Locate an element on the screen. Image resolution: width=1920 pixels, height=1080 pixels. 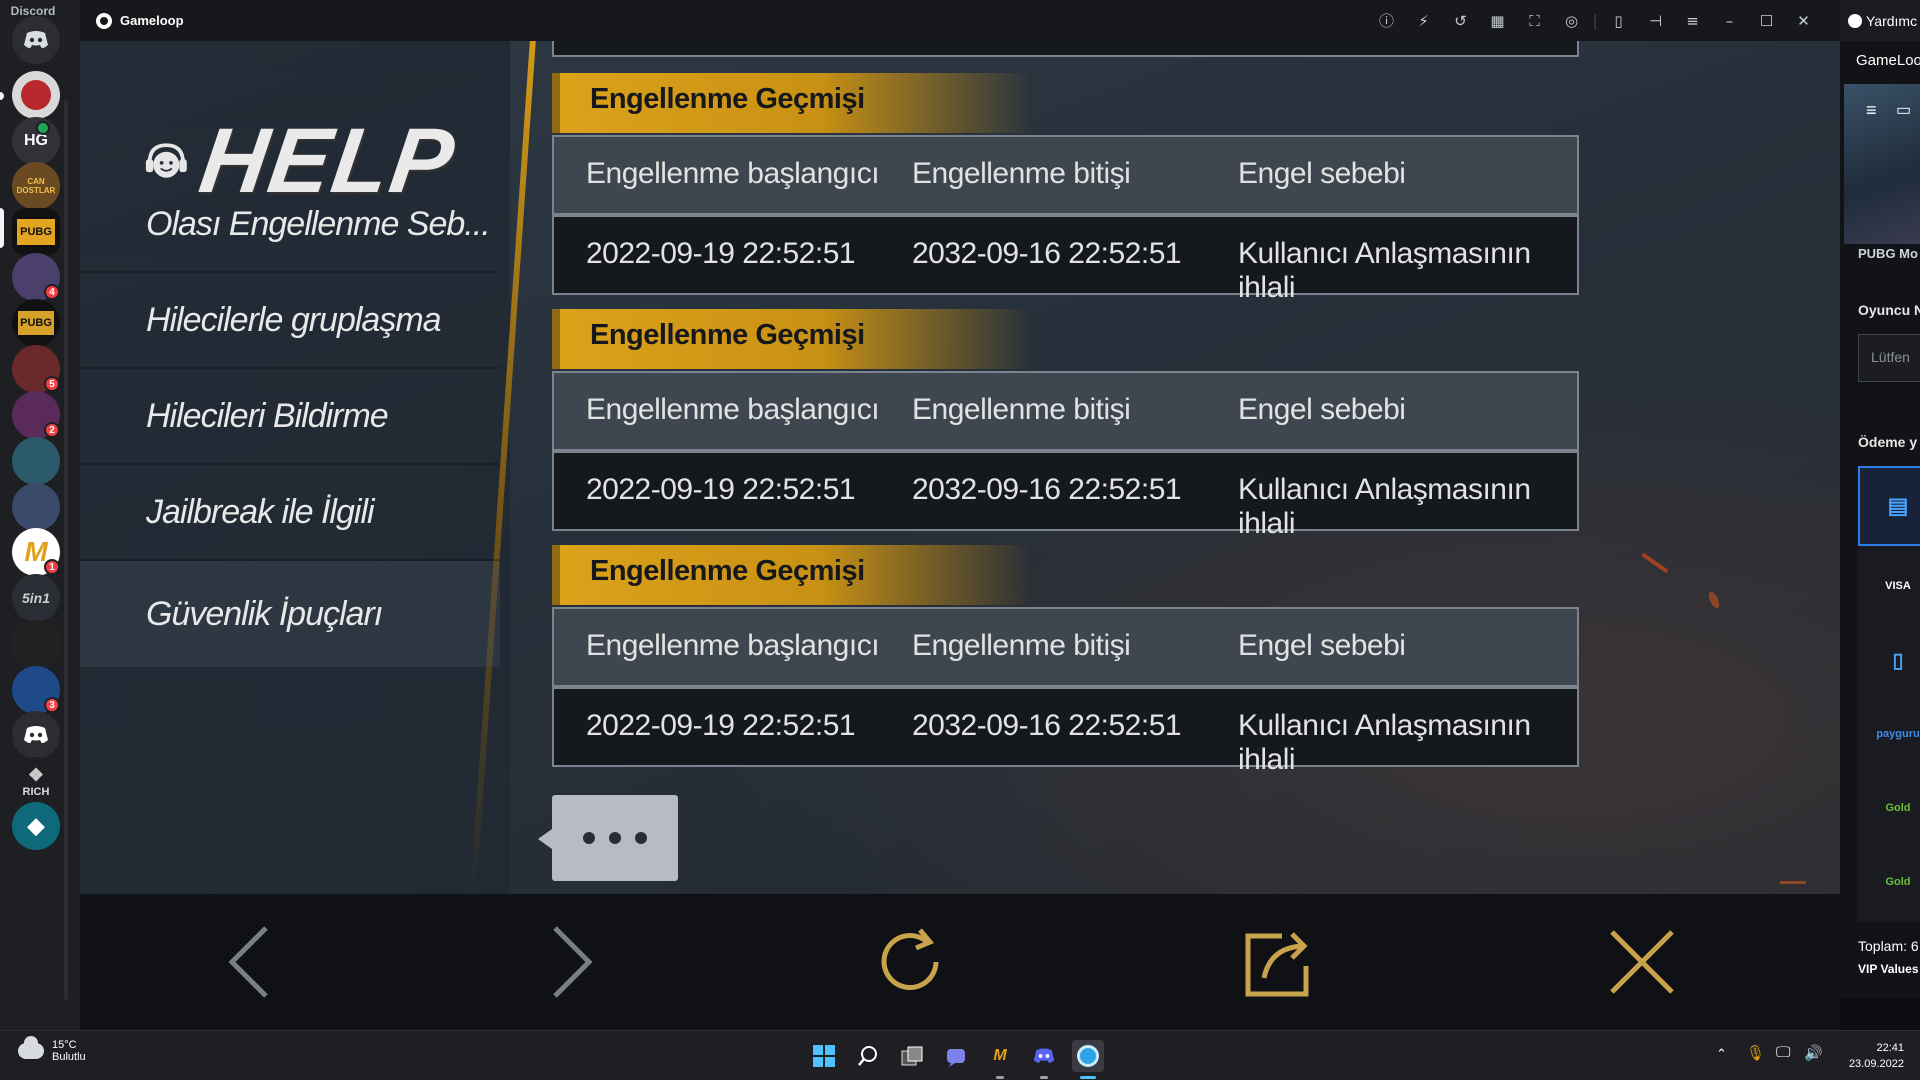
server-icon-17: ◆ is located at coordinates (36, 826).